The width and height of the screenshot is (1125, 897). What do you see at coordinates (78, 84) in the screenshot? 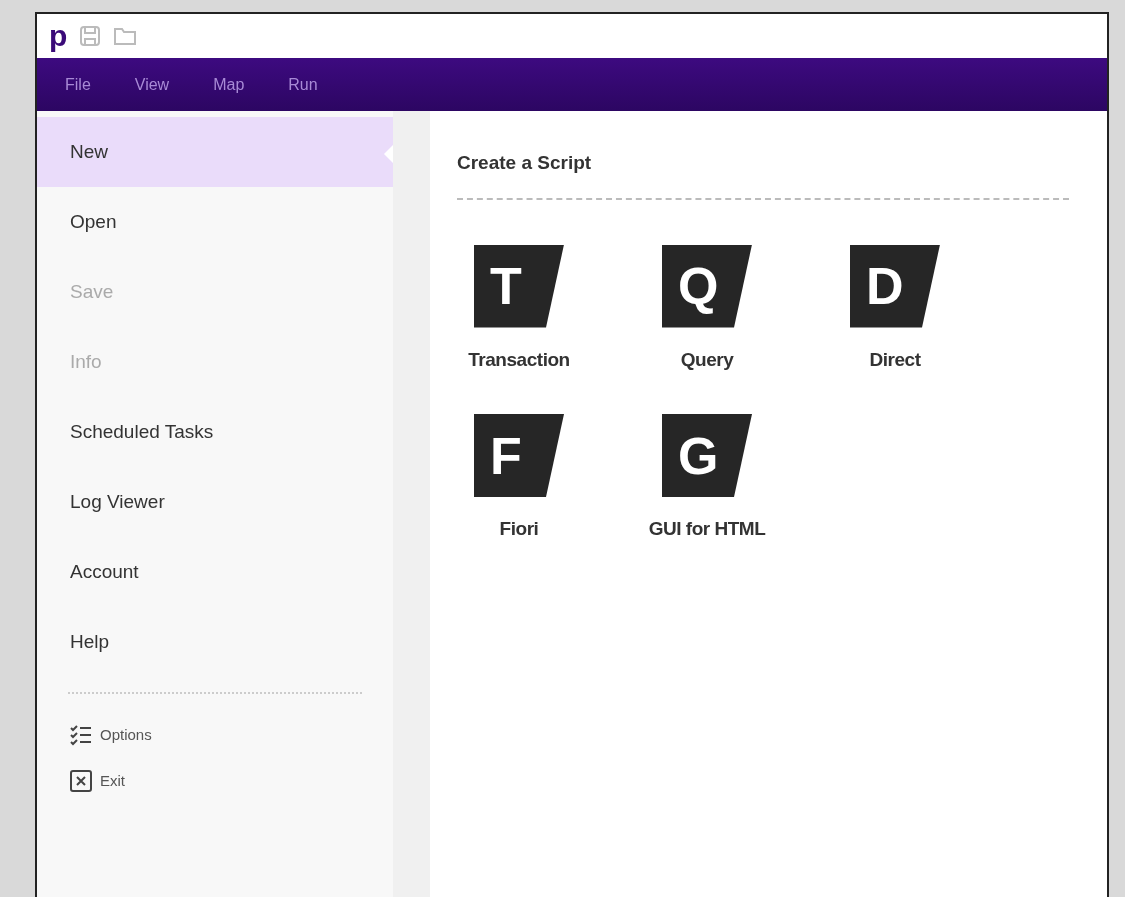
I see `menu-item: File` at bounding box center [78, 84].